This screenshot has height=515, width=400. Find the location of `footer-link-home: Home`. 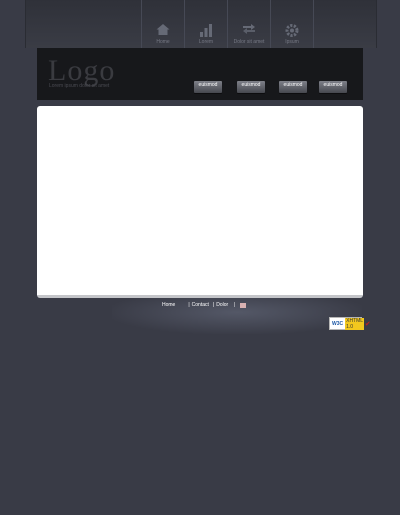

footer-link-home: Home is located at coordinates (168, 305).